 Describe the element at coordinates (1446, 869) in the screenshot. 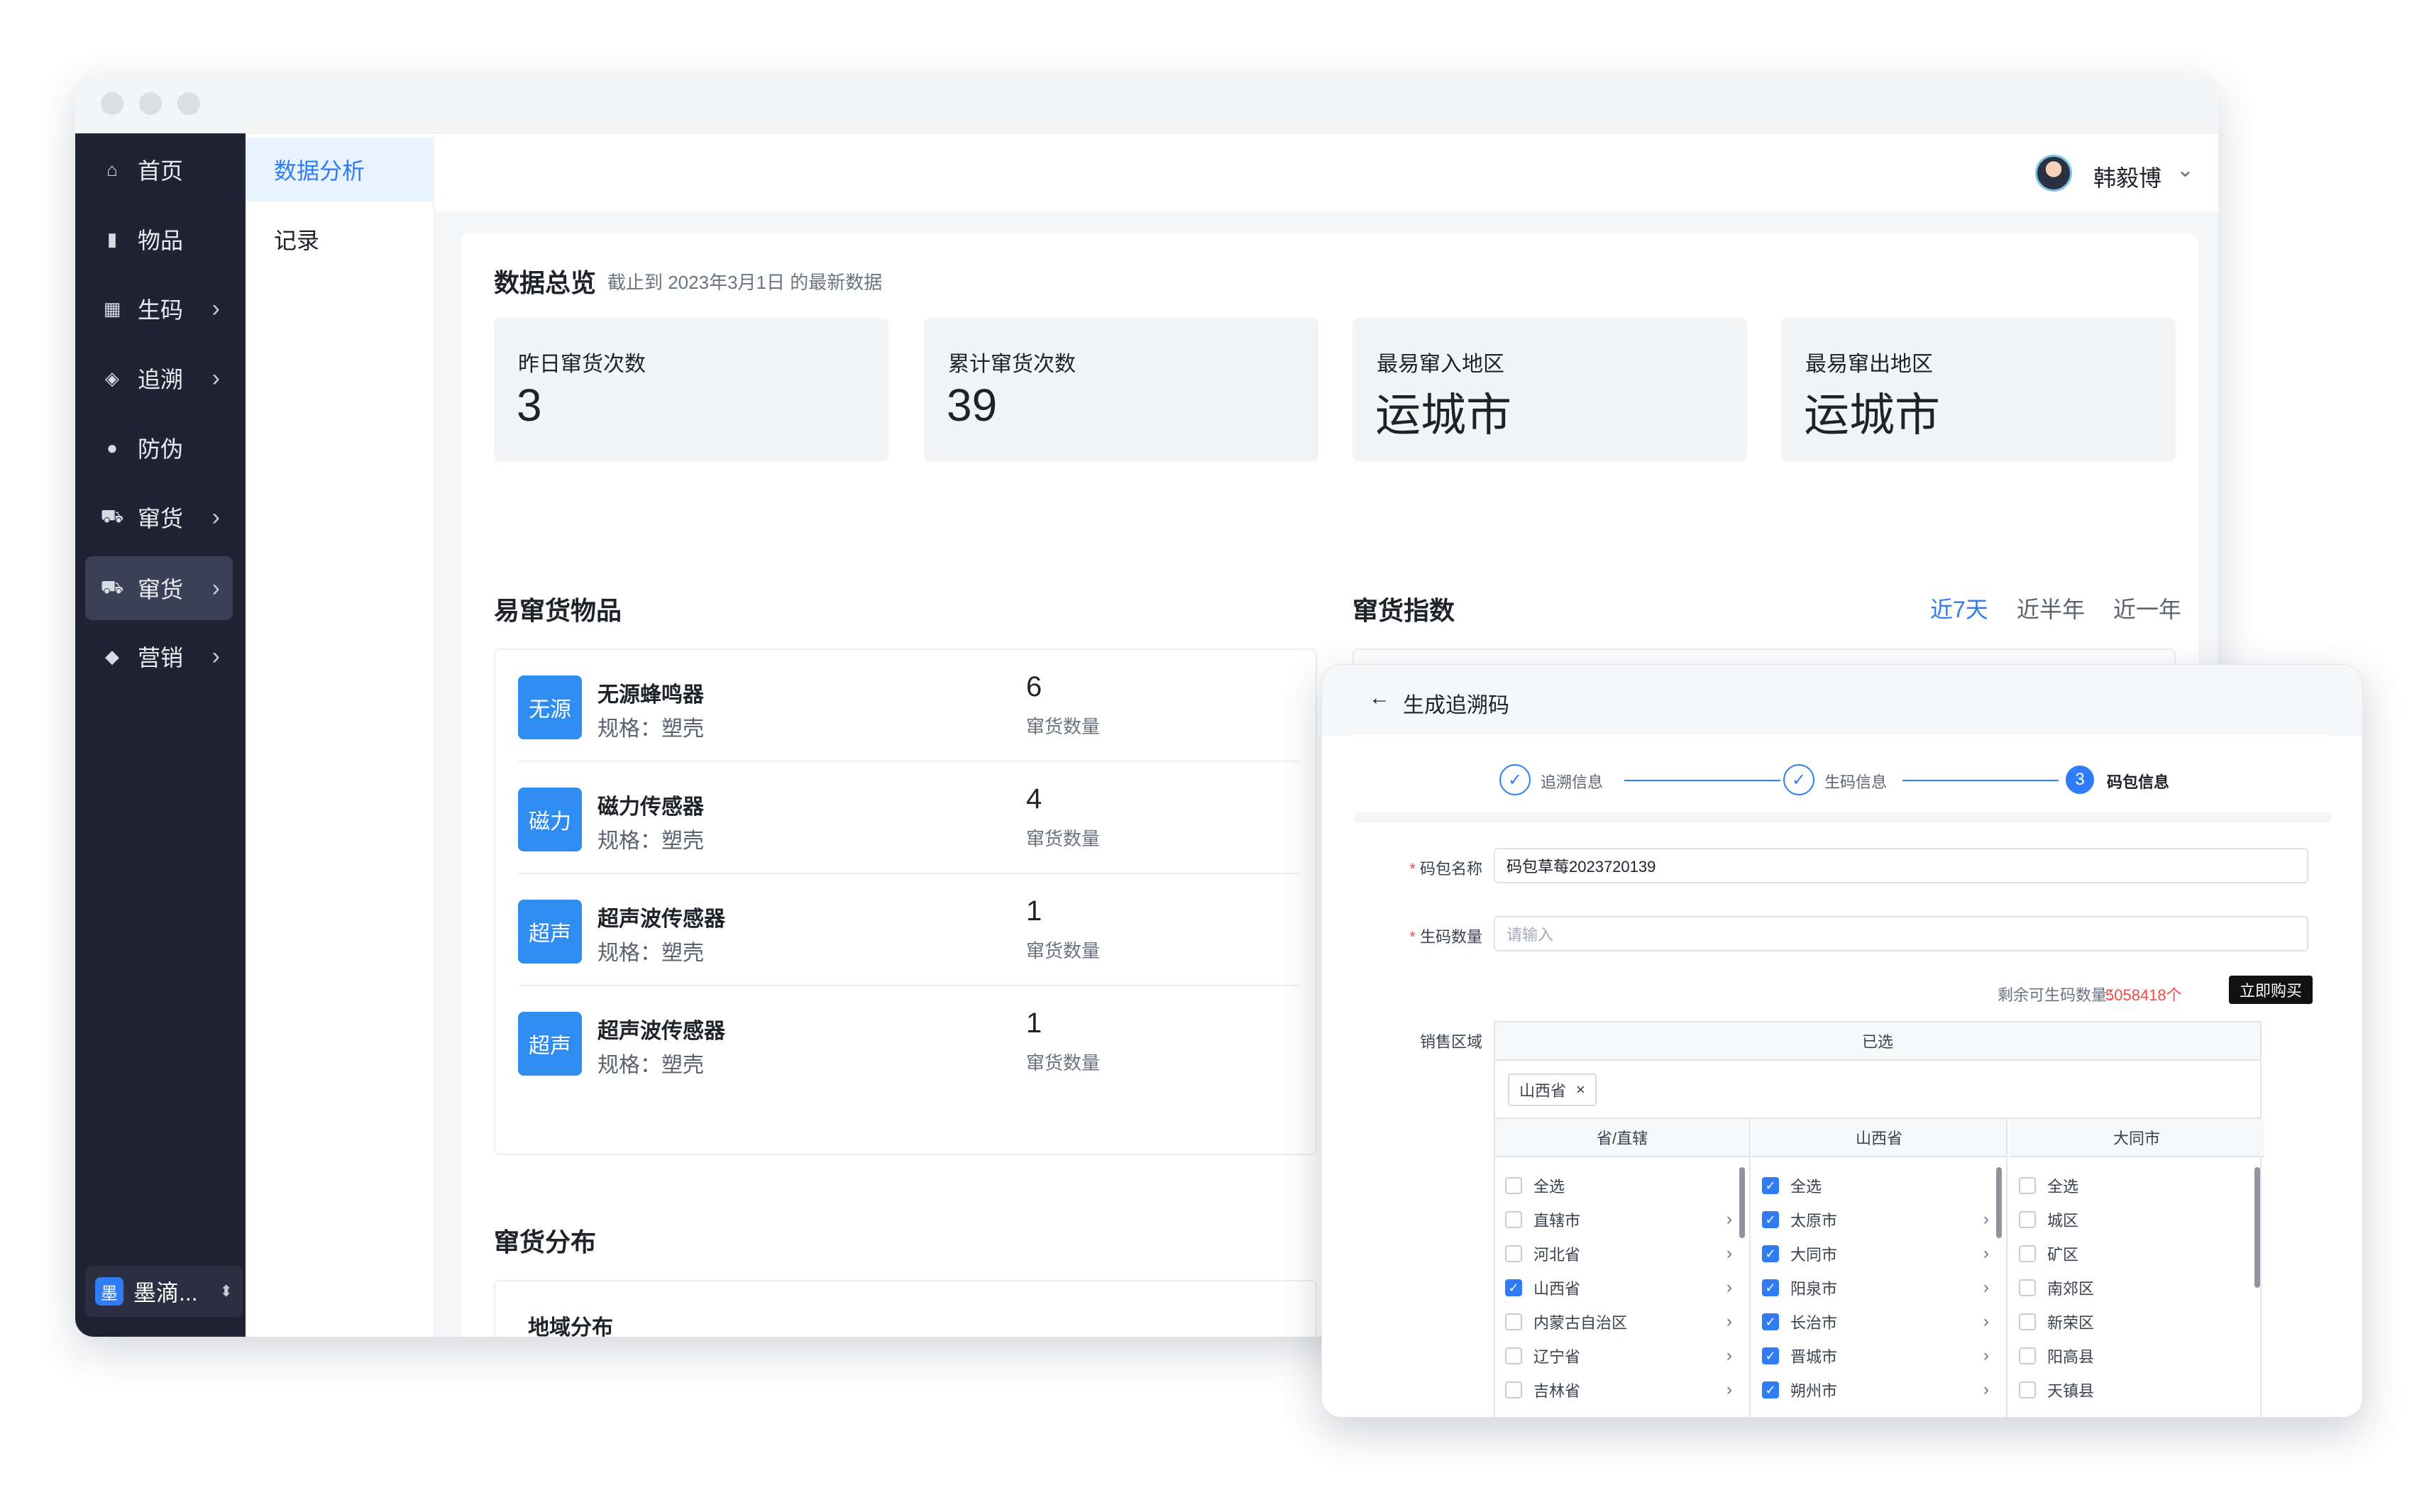

I see `form-label-name: * 码包名称` at that location.